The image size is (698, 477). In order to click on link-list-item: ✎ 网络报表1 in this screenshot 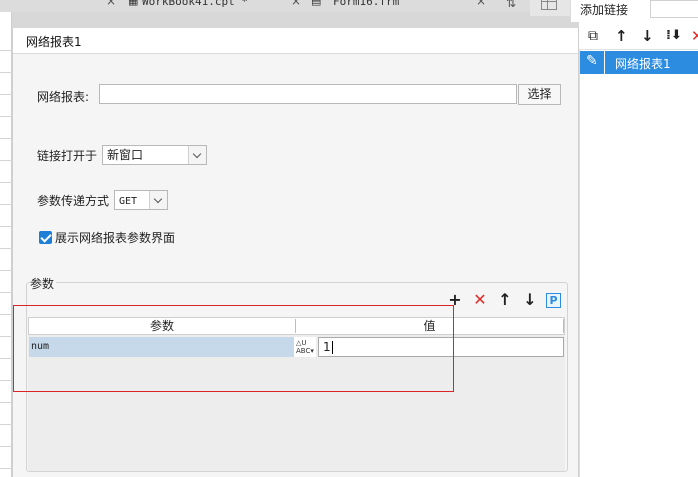, I will do `click(639, 62)`.